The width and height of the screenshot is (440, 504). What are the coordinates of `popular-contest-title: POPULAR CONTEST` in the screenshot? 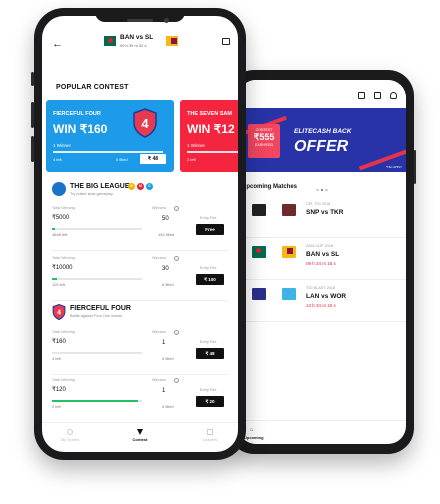 It's located at (92, 87).